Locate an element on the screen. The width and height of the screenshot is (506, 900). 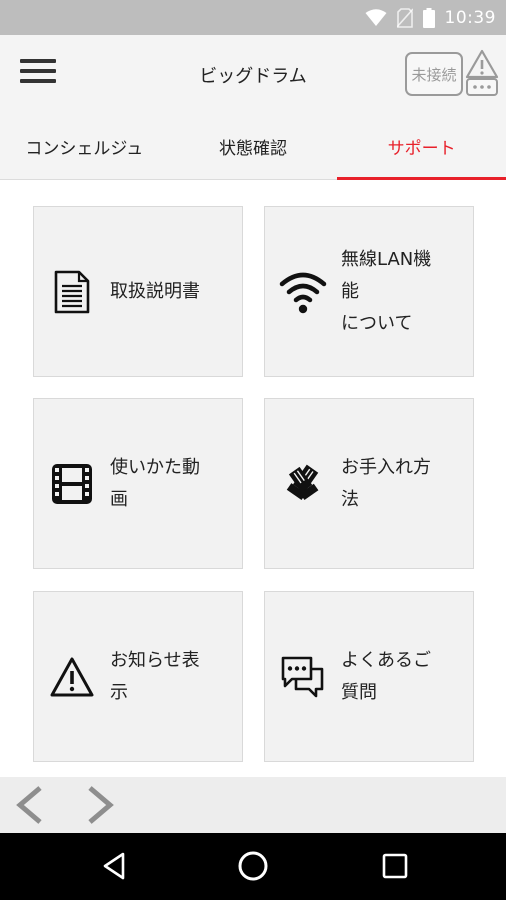
recents-icon is located at coordinates (395, 866).